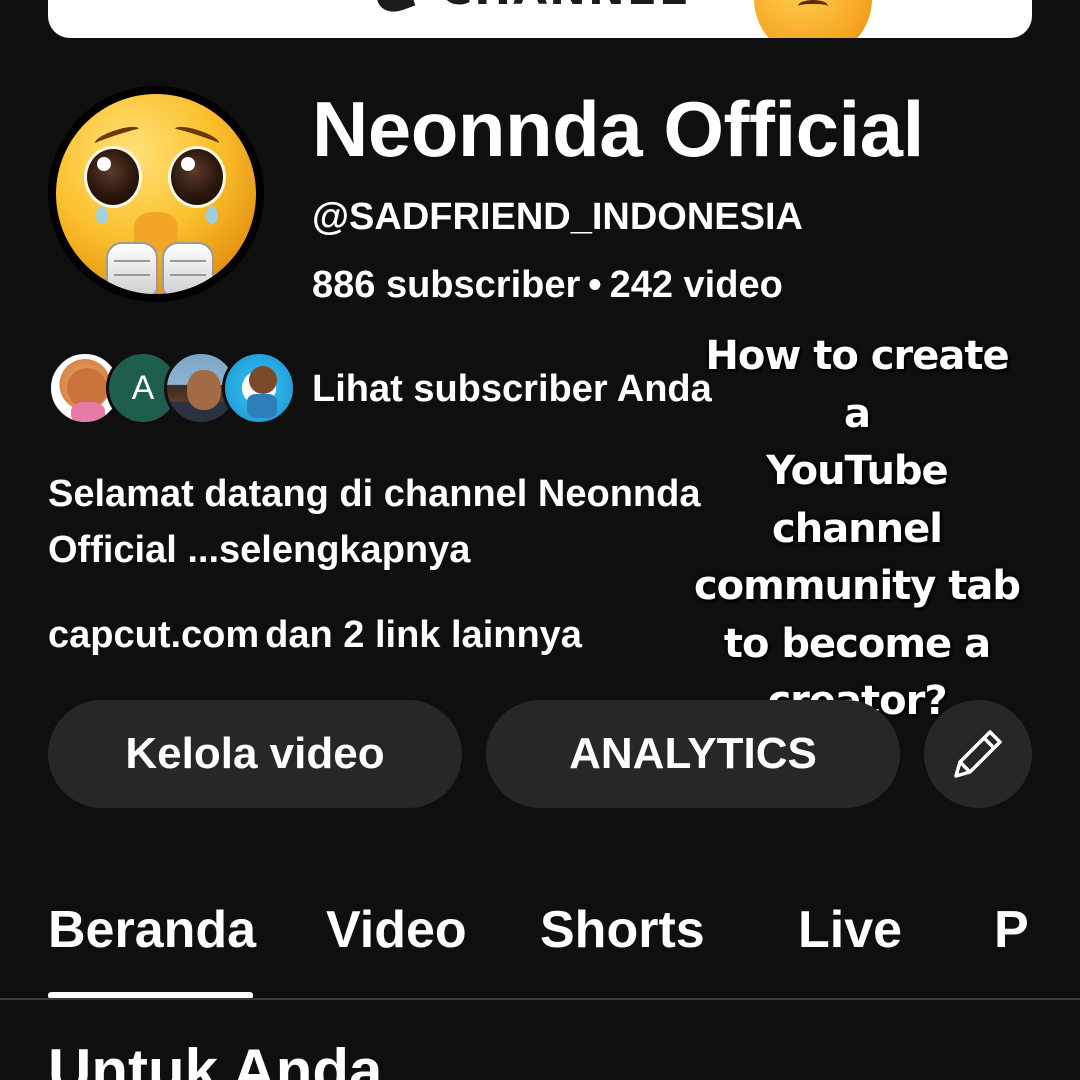  Describe the element at coordinates (857, 385) in the screenshot. I see `overlay-line: How to create a` at that location.